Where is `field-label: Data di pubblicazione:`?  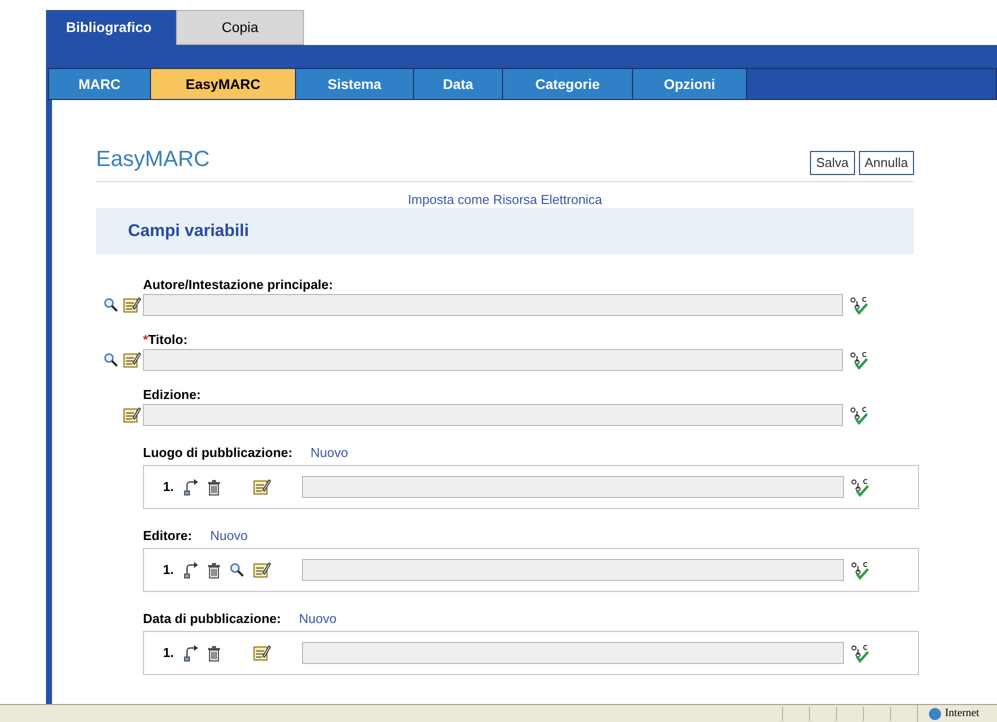 field-label: Data di pubblicazione: is located at coordinates (212, 619).